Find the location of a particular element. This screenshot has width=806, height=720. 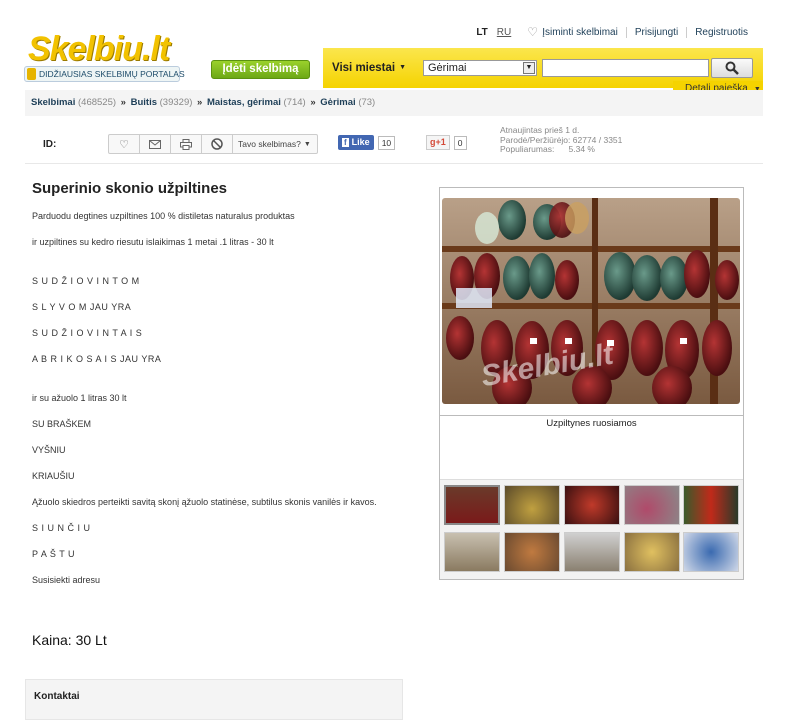

print-button is located at coordinates (186, 144).